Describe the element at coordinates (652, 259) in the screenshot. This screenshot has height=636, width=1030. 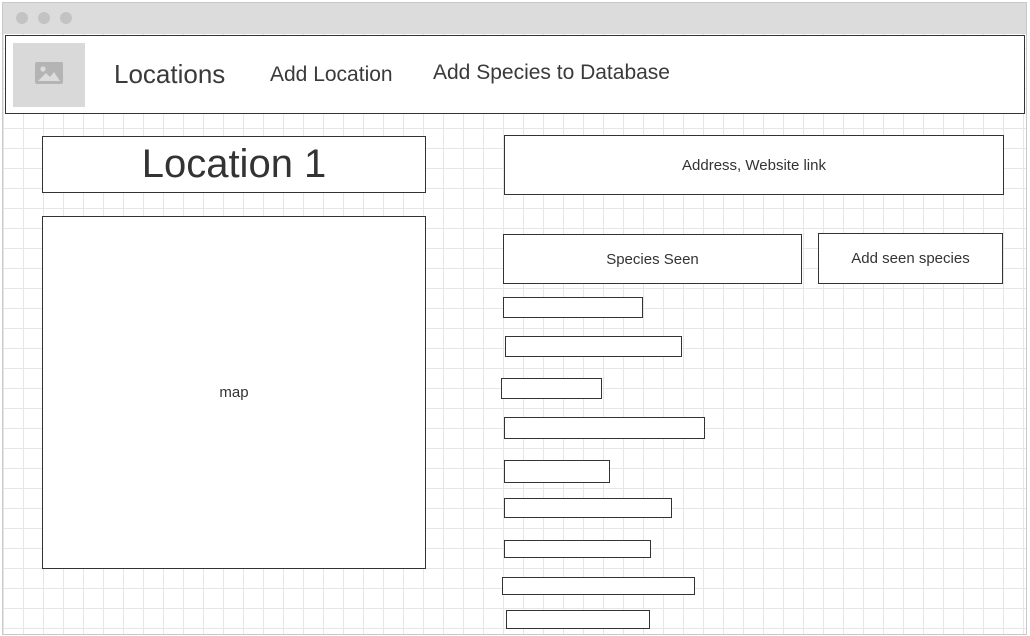
I see `species-seen-header: Species Seen` at that location.